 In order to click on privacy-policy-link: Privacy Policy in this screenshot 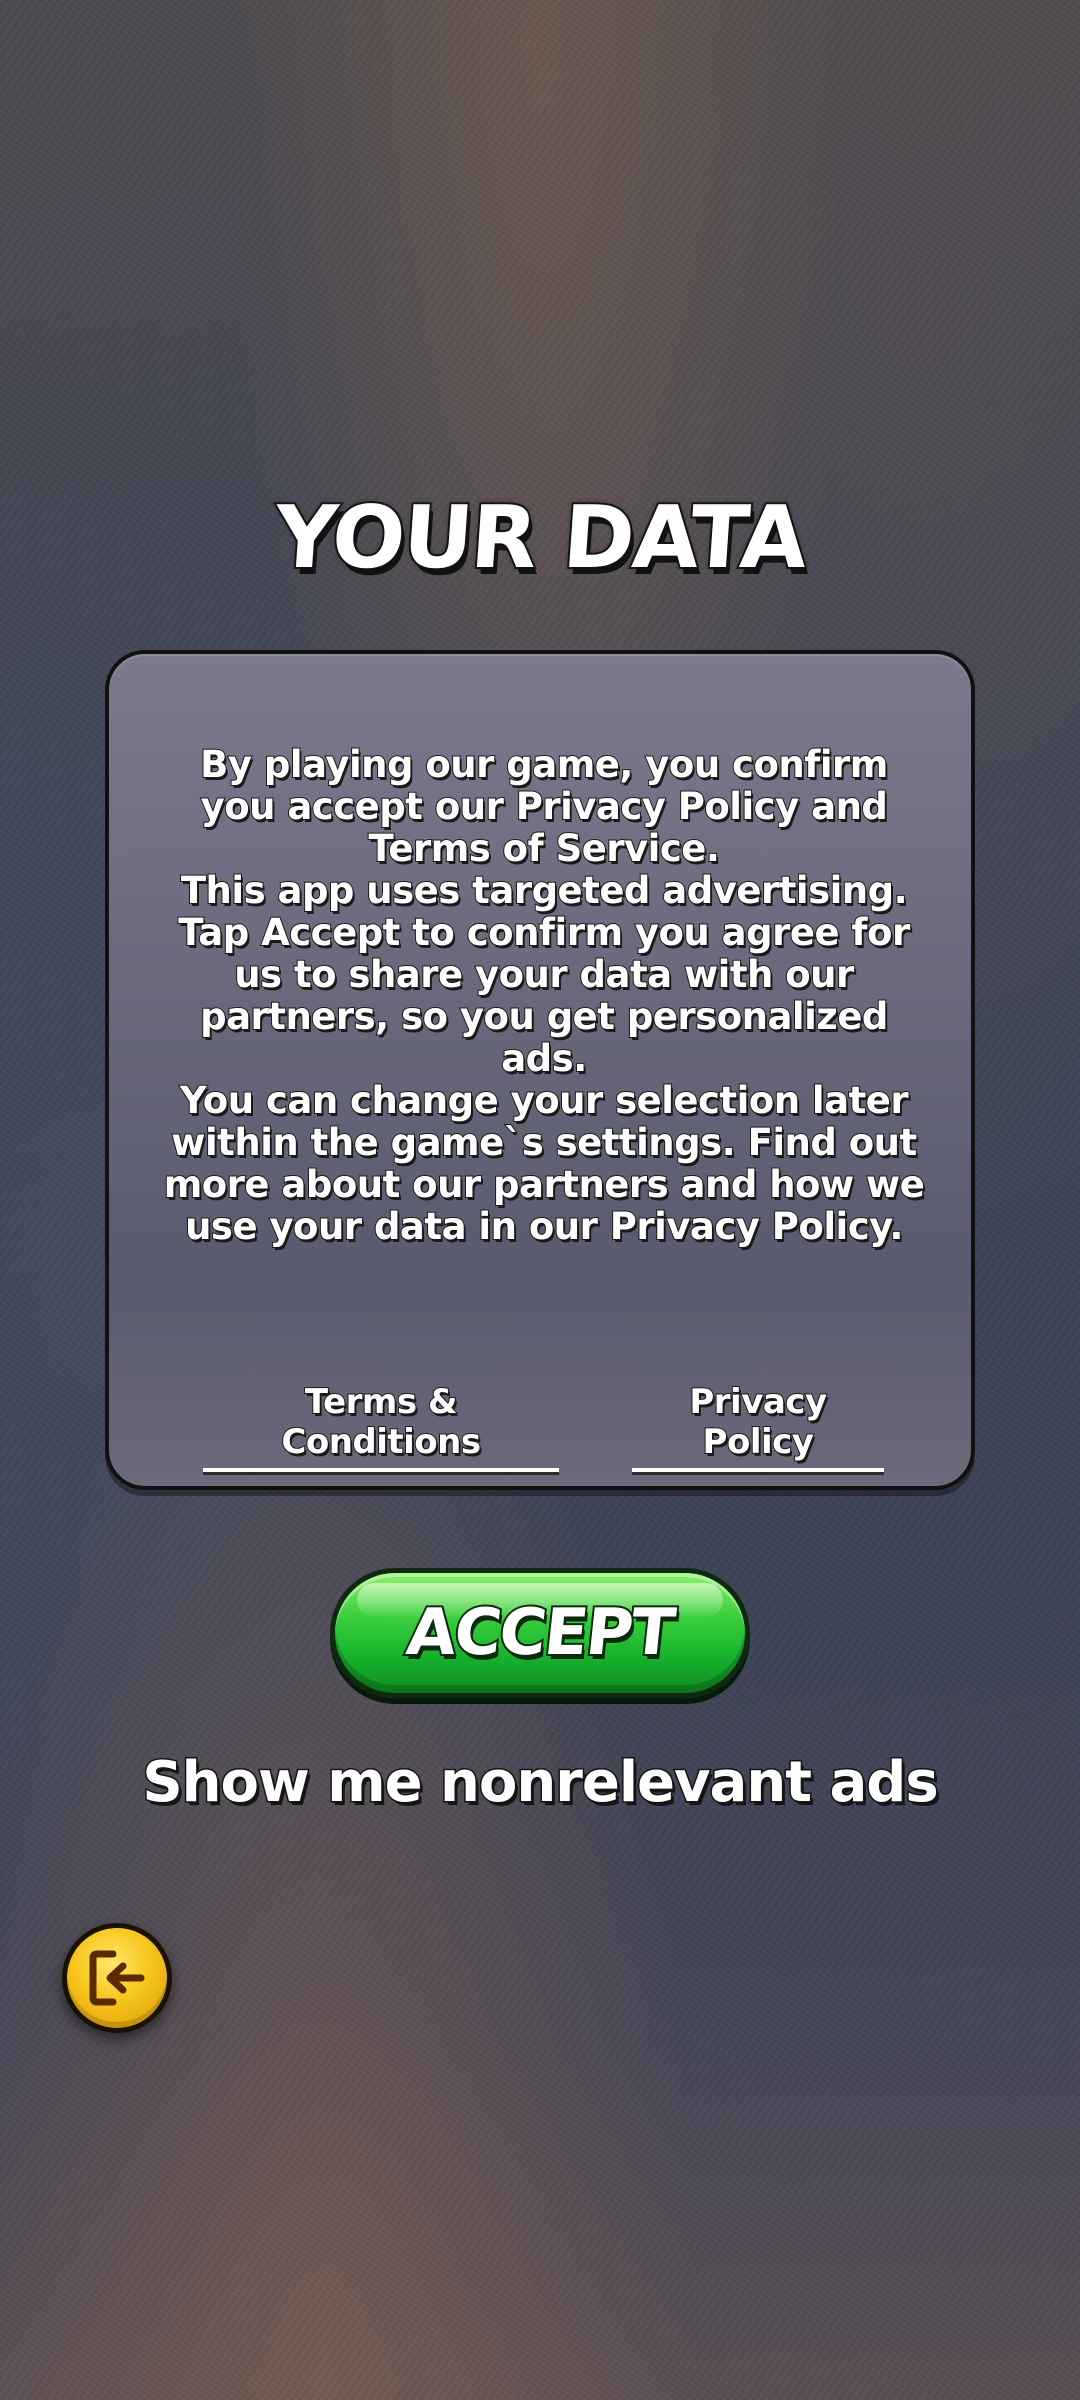, I will do `click(758, 1426)`.